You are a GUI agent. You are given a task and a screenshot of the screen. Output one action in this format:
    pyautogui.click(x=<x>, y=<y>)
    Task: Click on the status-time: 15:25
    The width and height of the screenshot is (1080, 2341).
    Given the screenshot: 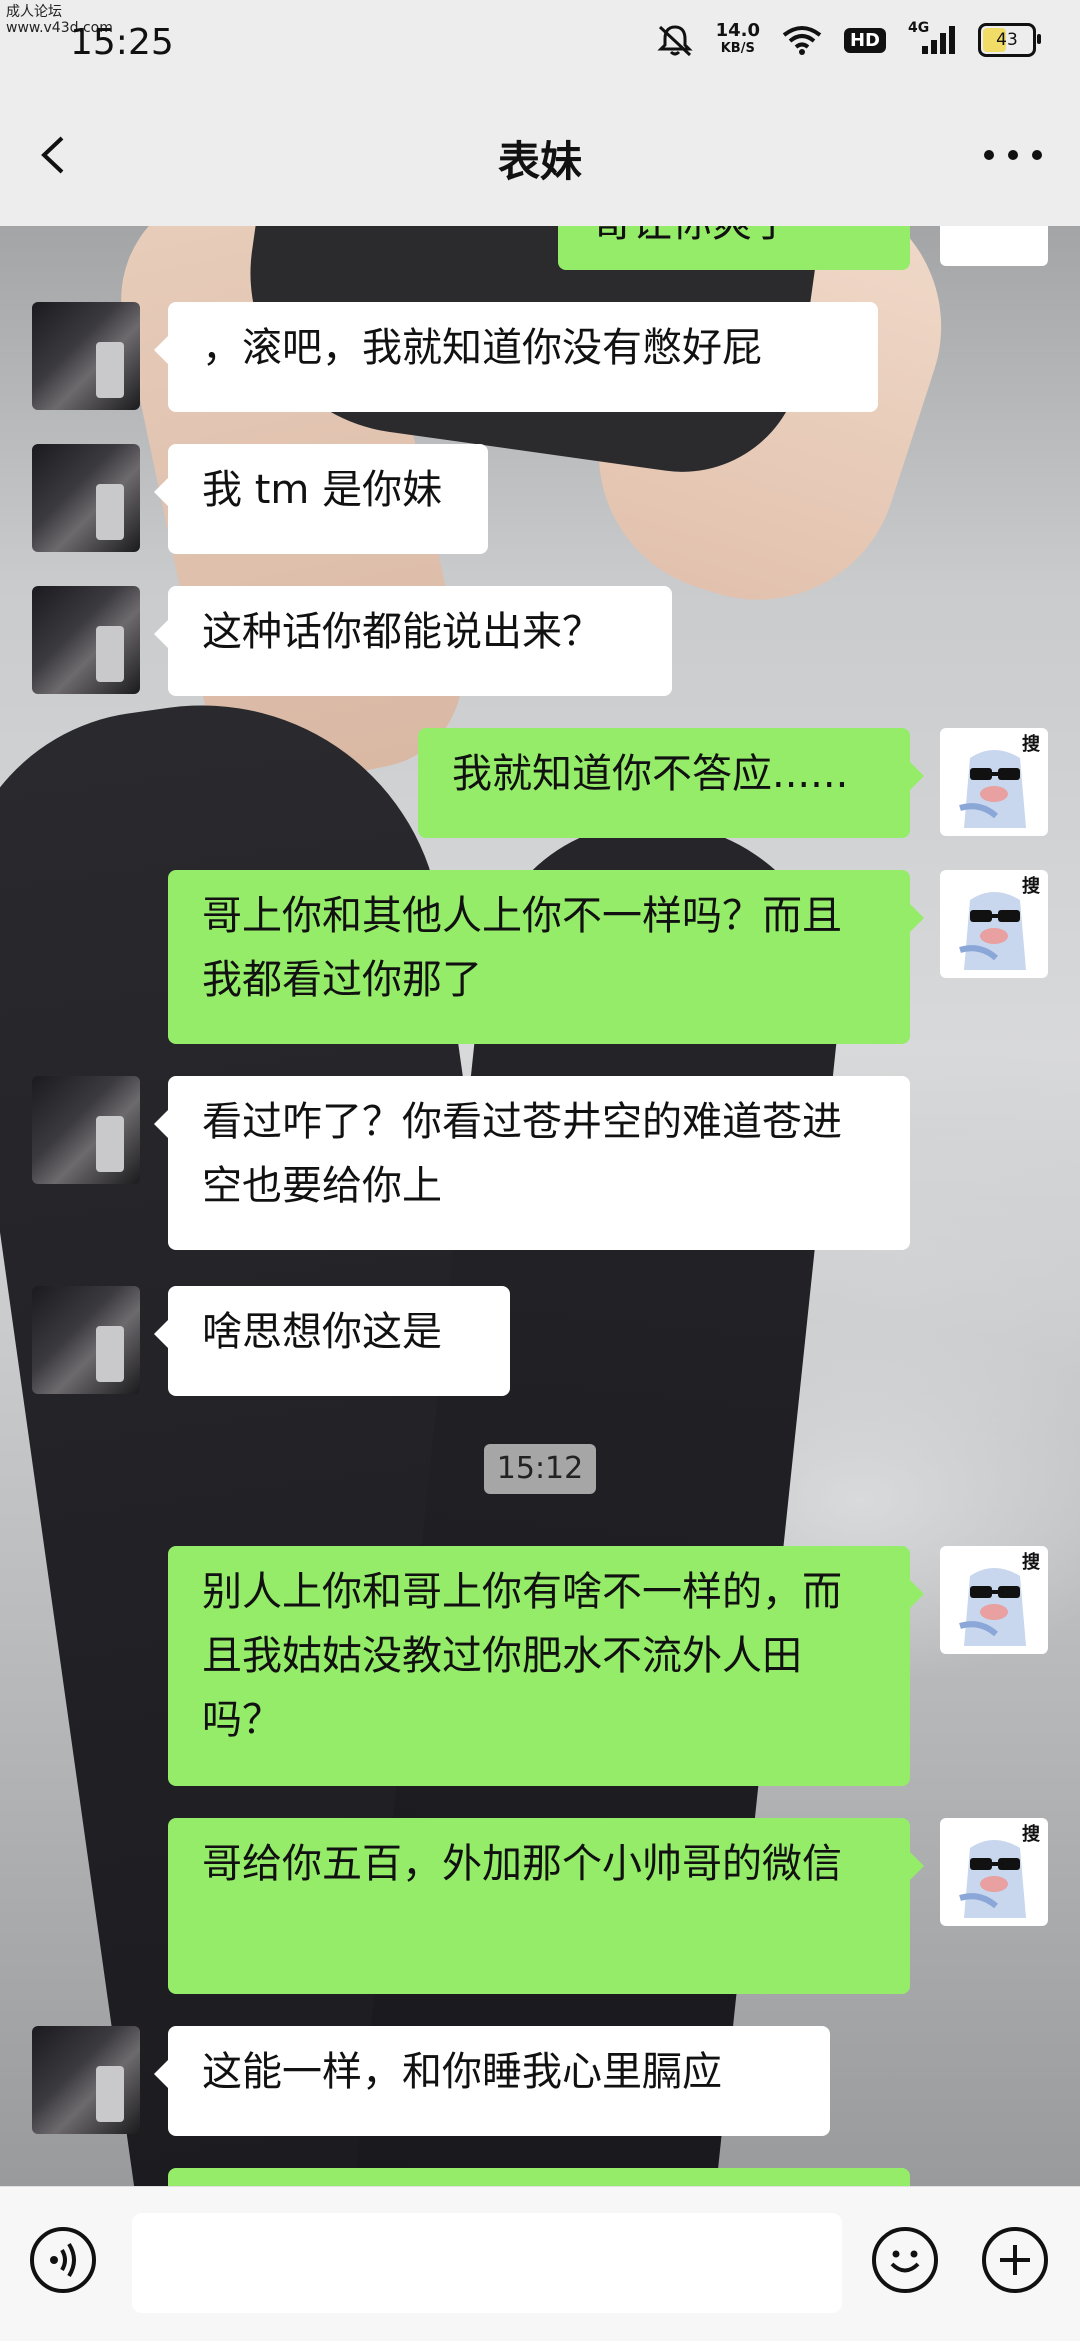 What is the action you would take?
    pyautogui.click(x=122, y=42)
    